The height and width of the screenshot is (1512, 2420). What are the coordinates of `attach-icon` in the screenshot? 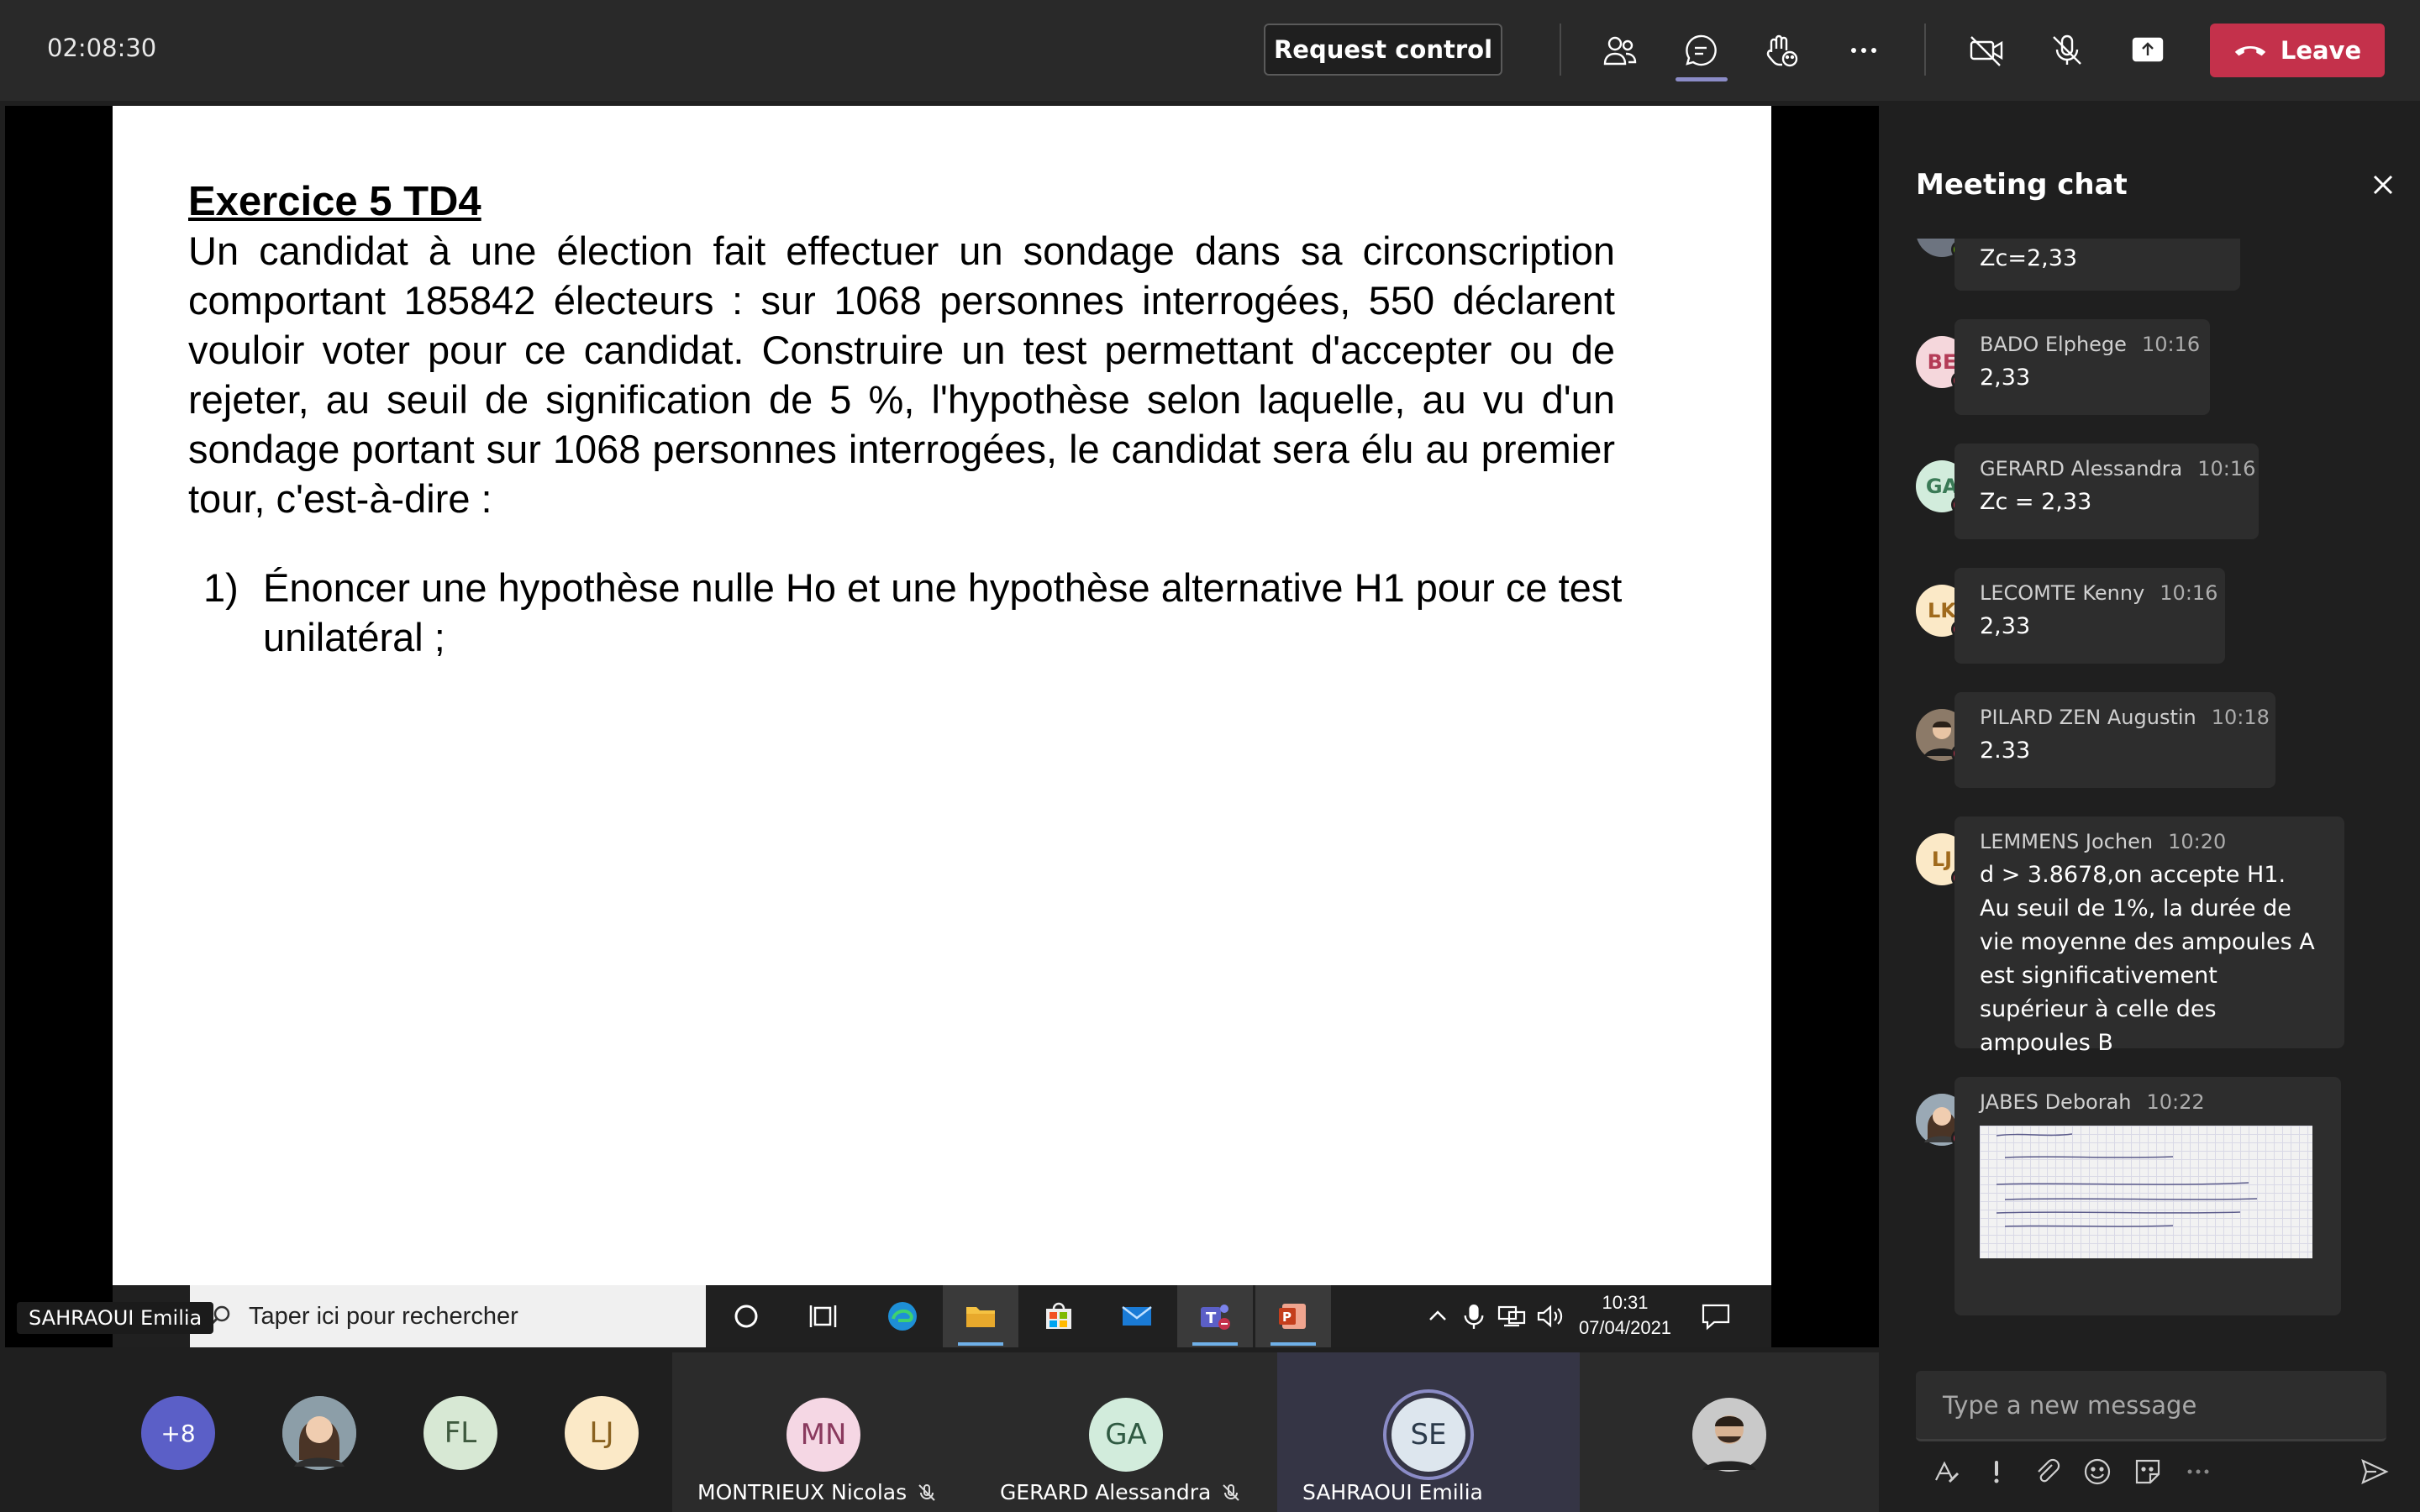 It's located at (2046, 1471).